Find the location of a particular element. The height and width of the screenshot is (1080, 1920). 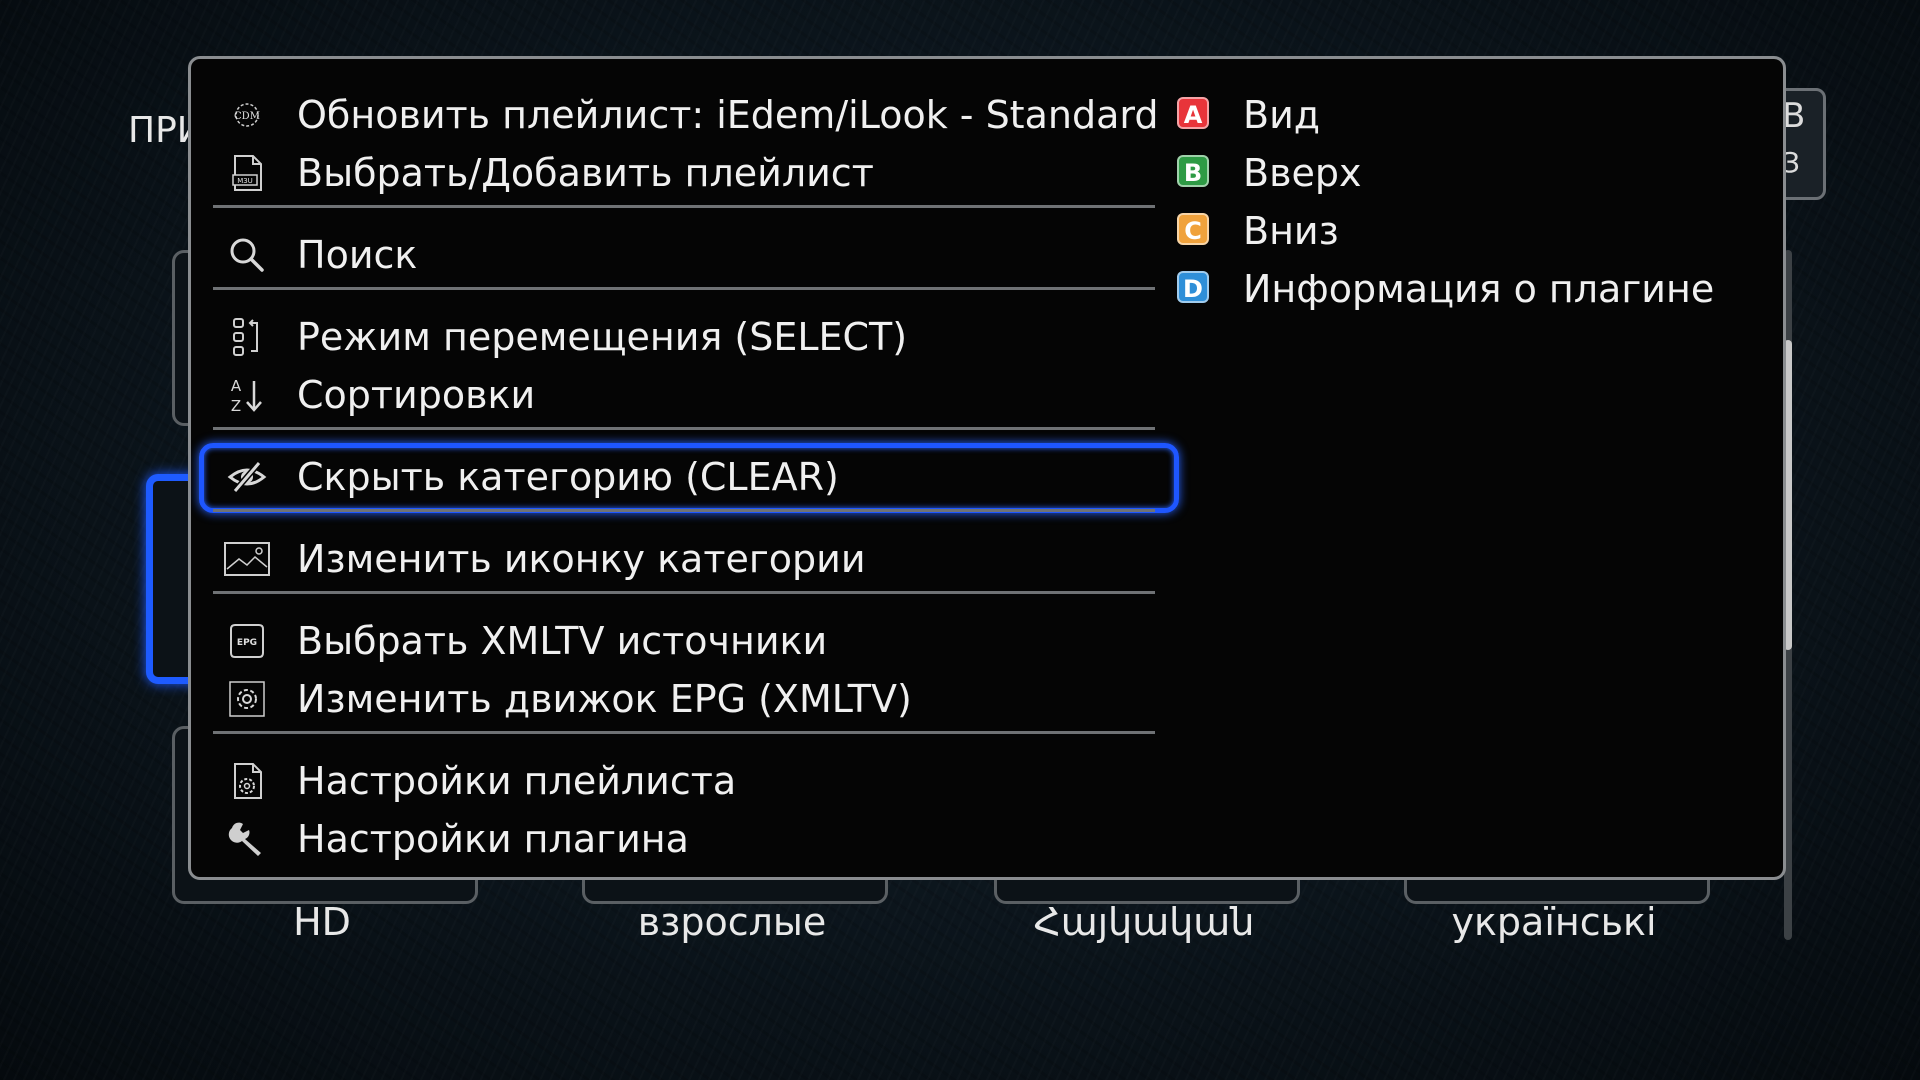

menu-item-label: Изменить иконку категории is located at coordinates (581, 559).